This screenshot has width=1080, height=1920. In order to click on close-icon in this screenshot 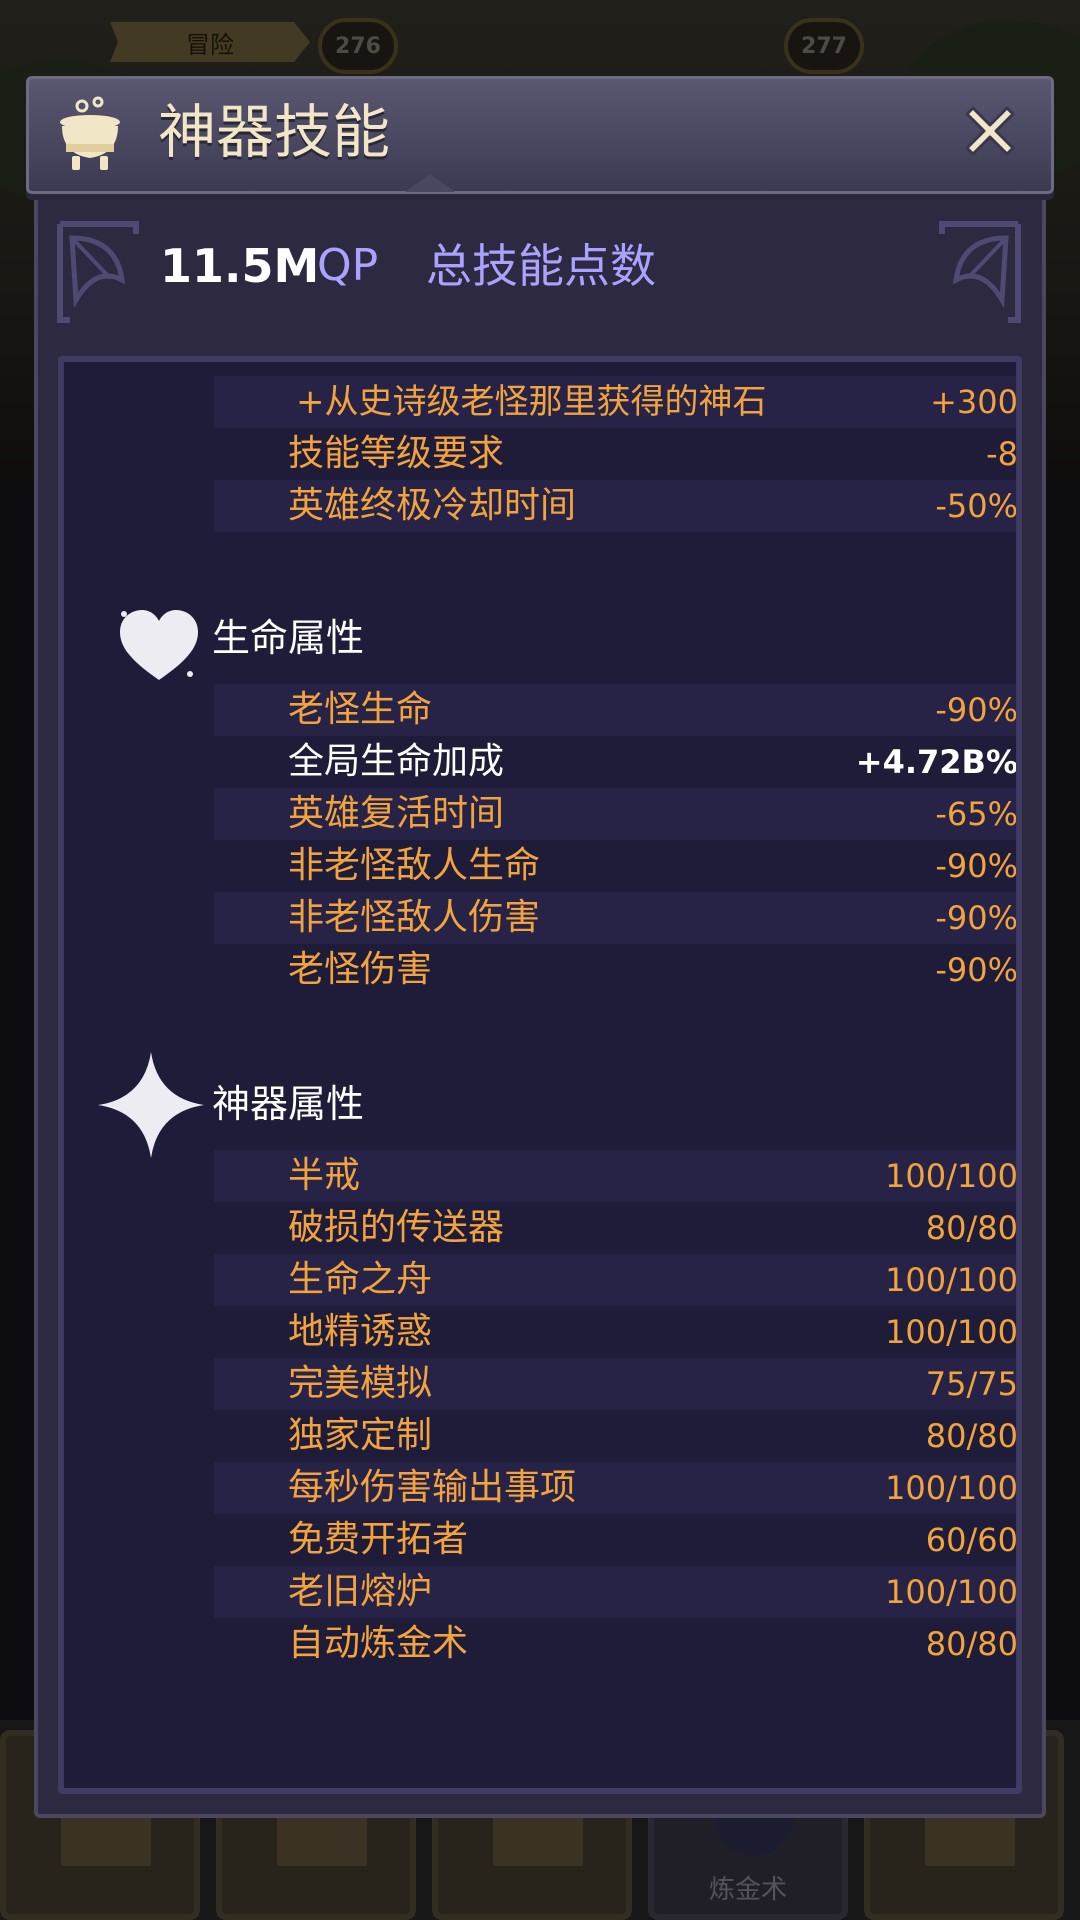, I will do `click(990, 131)`.